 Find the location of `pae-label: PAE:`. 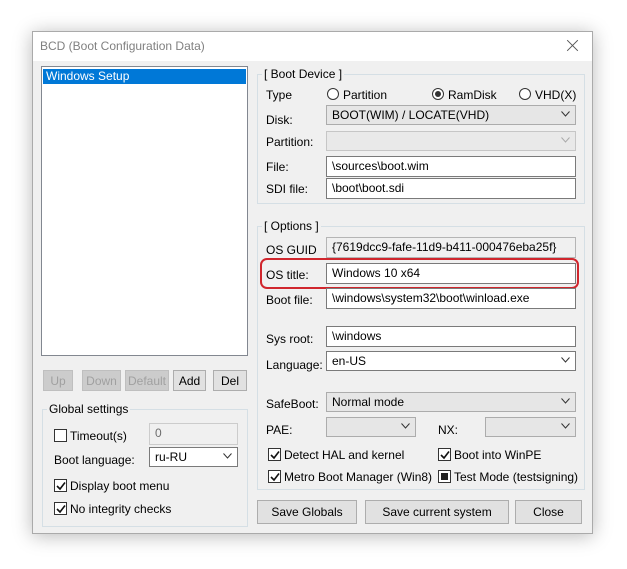

pae-label: PAE: is located at coordinates (279, 430).